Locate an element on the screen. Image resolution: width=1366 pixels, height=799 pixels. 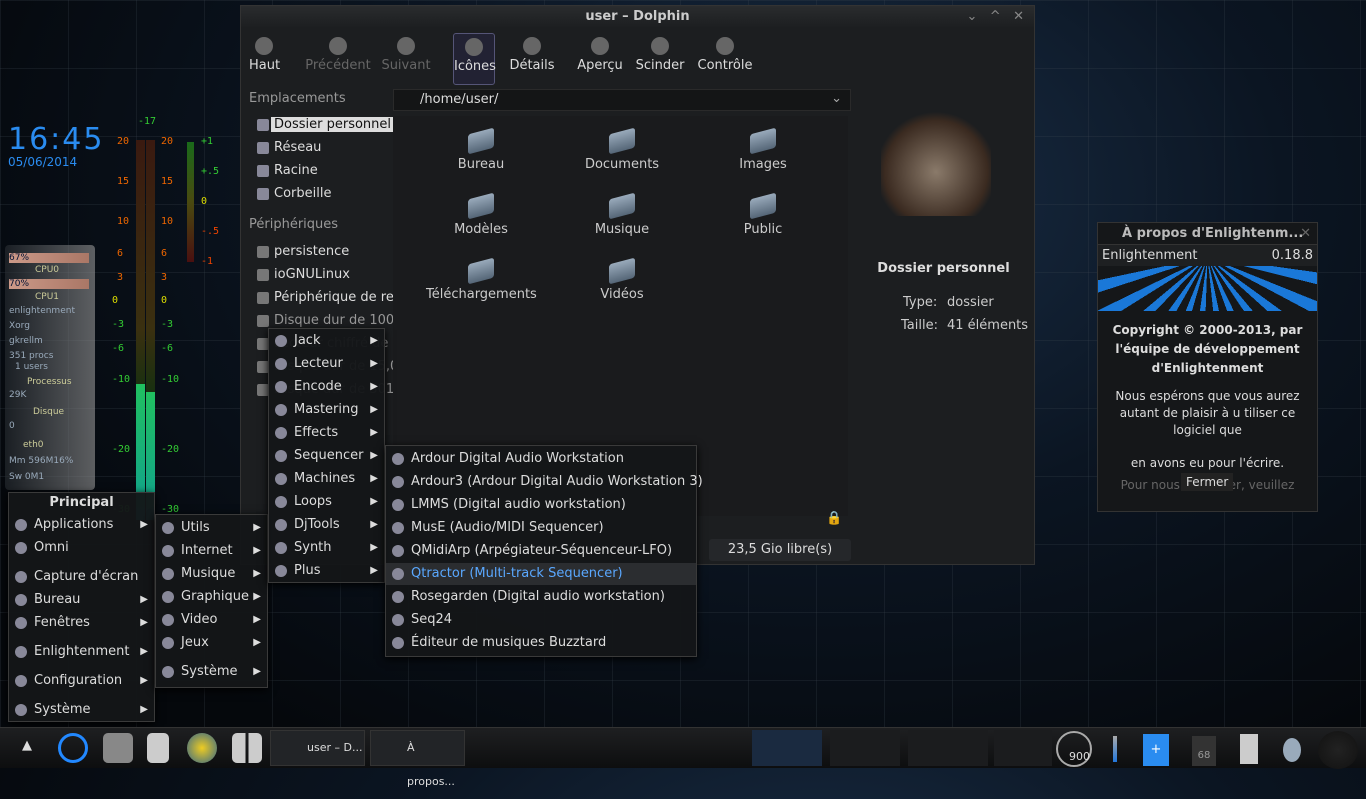
file-item: Images is located at coordinates (763, 149).